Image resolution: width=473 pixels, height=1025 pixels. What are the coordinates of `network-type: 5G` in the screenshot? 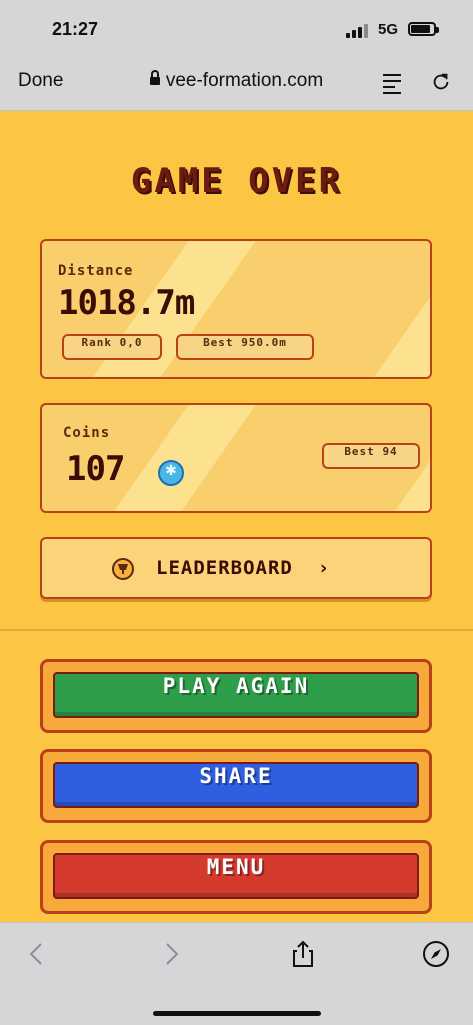 It's located at (388, 29).